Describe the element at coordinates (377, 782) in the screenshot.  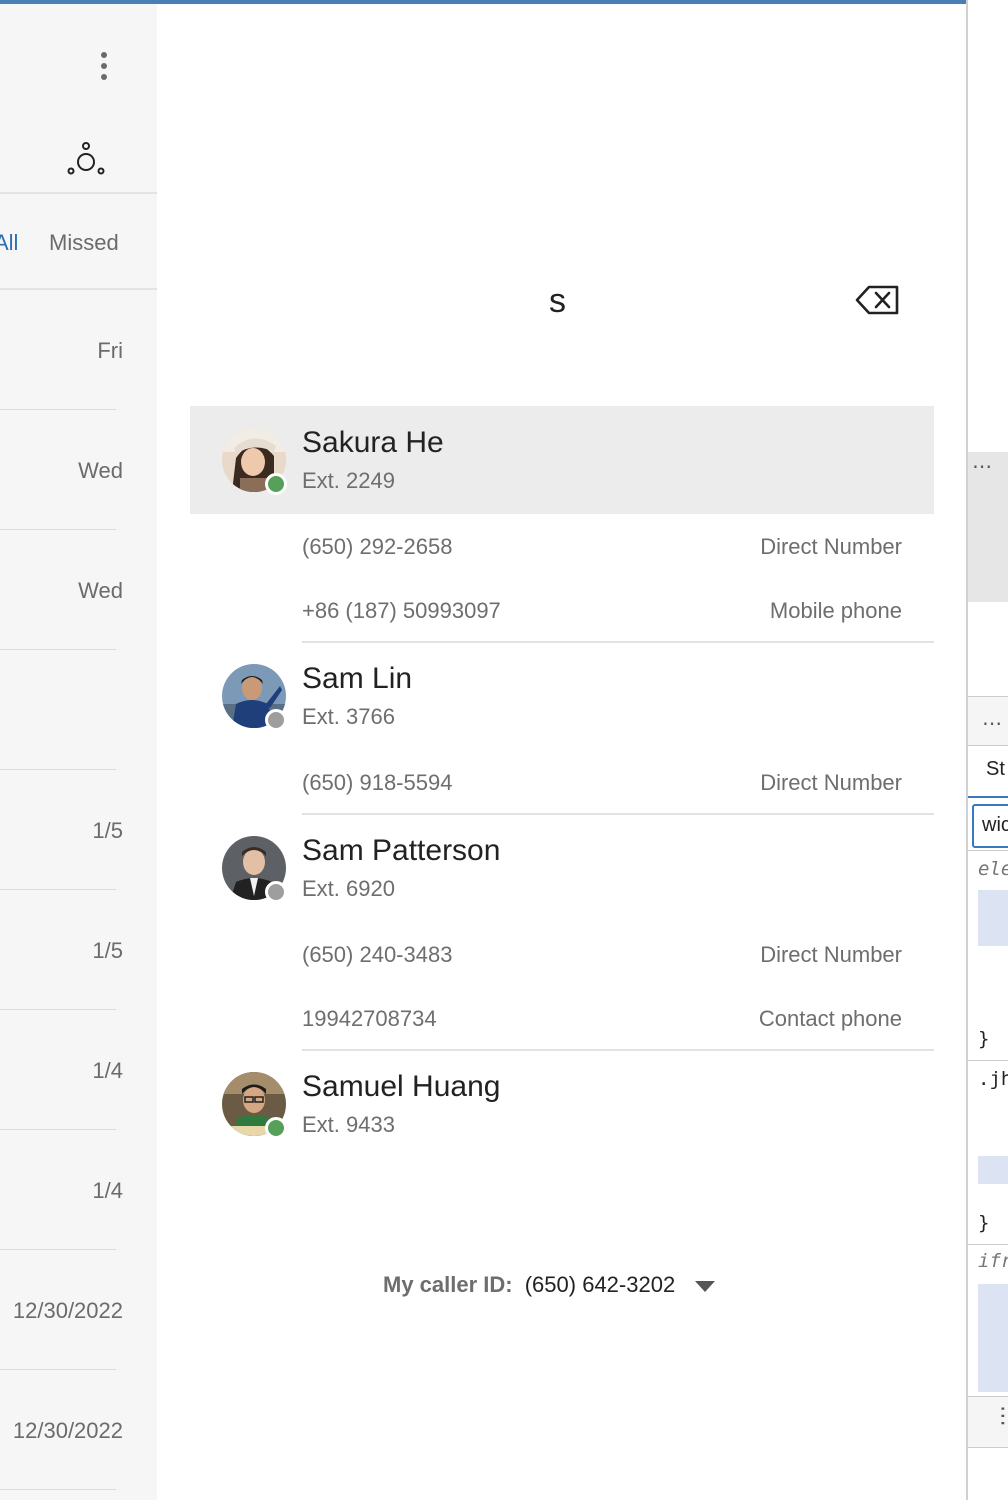
I see `phone-number: (650) 918-5594` at that location.